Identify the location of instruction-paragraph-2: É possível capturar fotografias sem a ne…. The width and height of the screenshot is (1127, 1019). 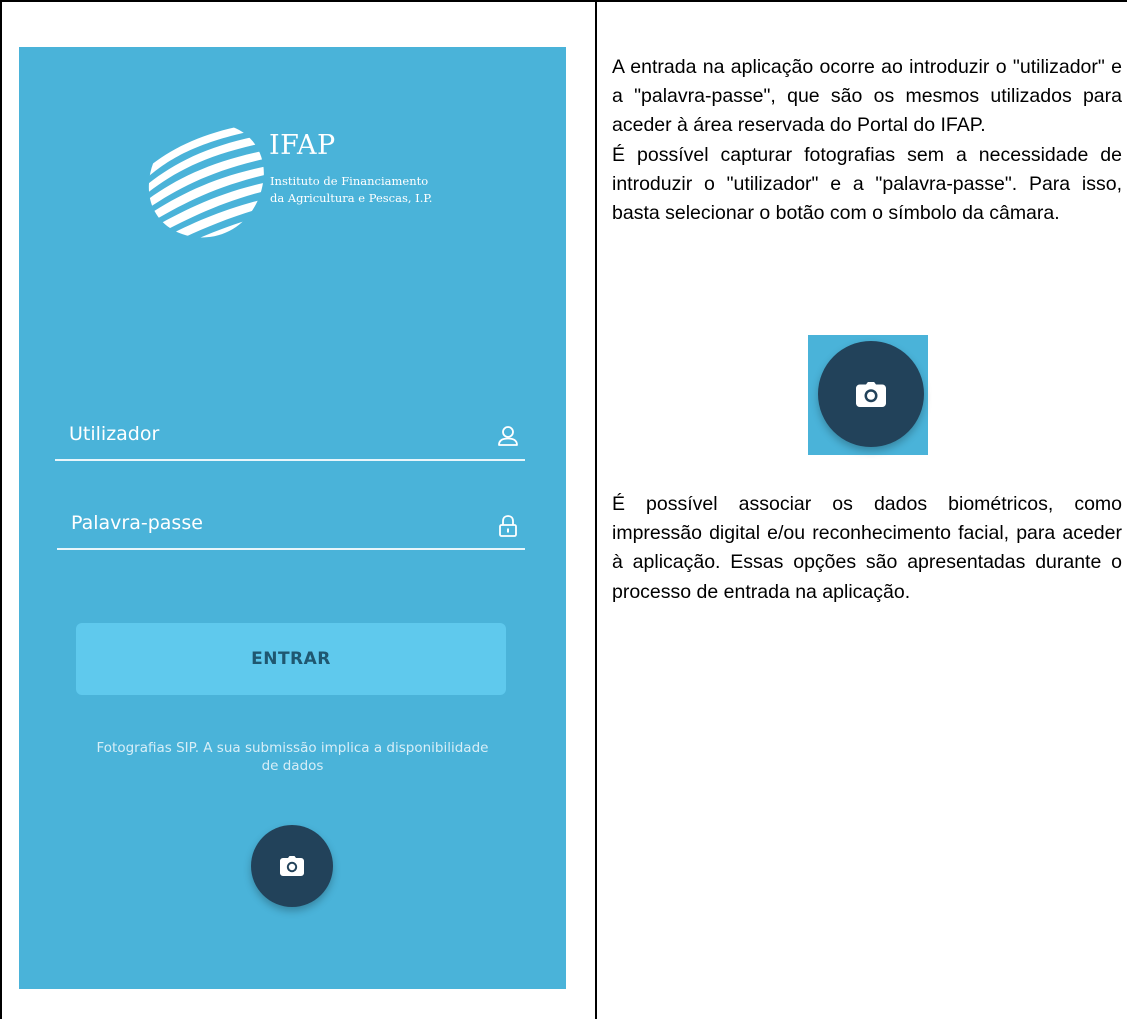
(867, 184).